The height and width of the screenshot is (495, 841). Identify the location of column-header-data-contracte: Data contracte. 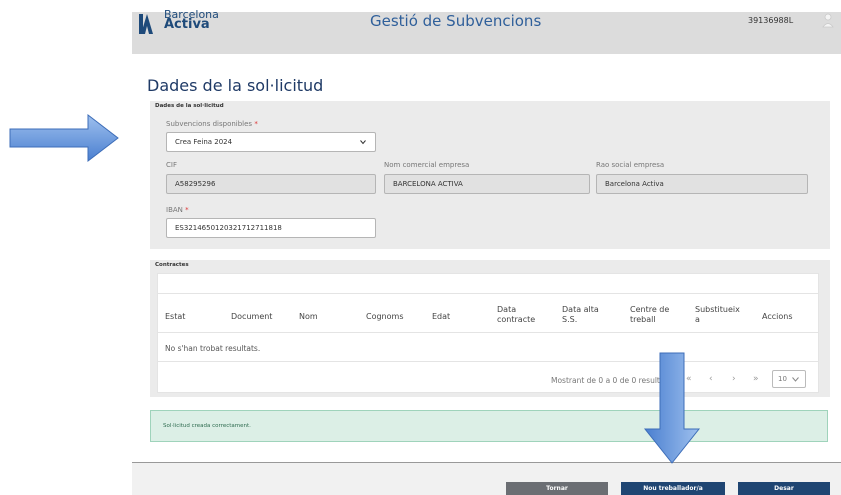
(516, 315).